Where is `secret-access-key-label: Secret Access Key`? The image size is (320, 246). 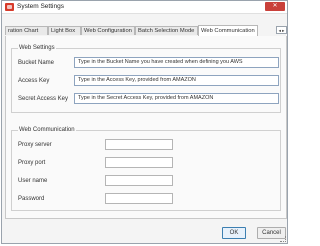 secret-access-key-label: Secret Access Key is located at coordinates (43, 99).